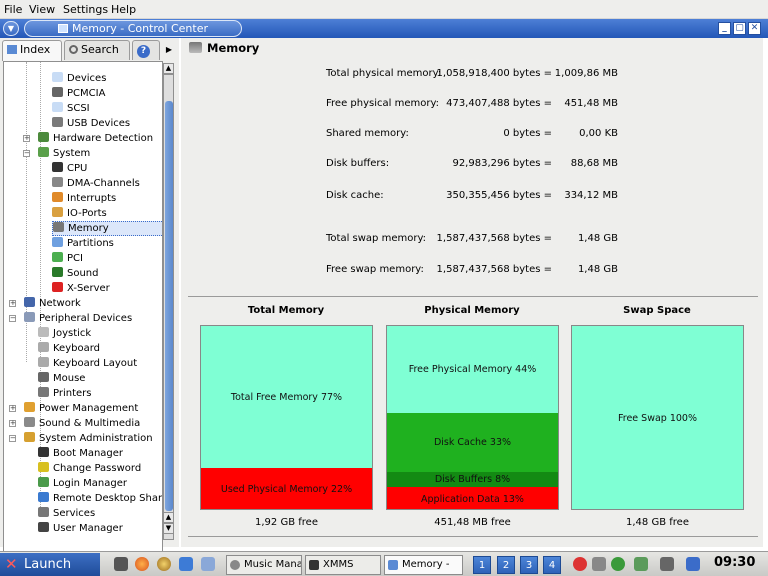  What do you see at coordinates (69, 168) in the screenshot?
I see `tree-item-cpu: CPU` at bounding box center [69, 168].